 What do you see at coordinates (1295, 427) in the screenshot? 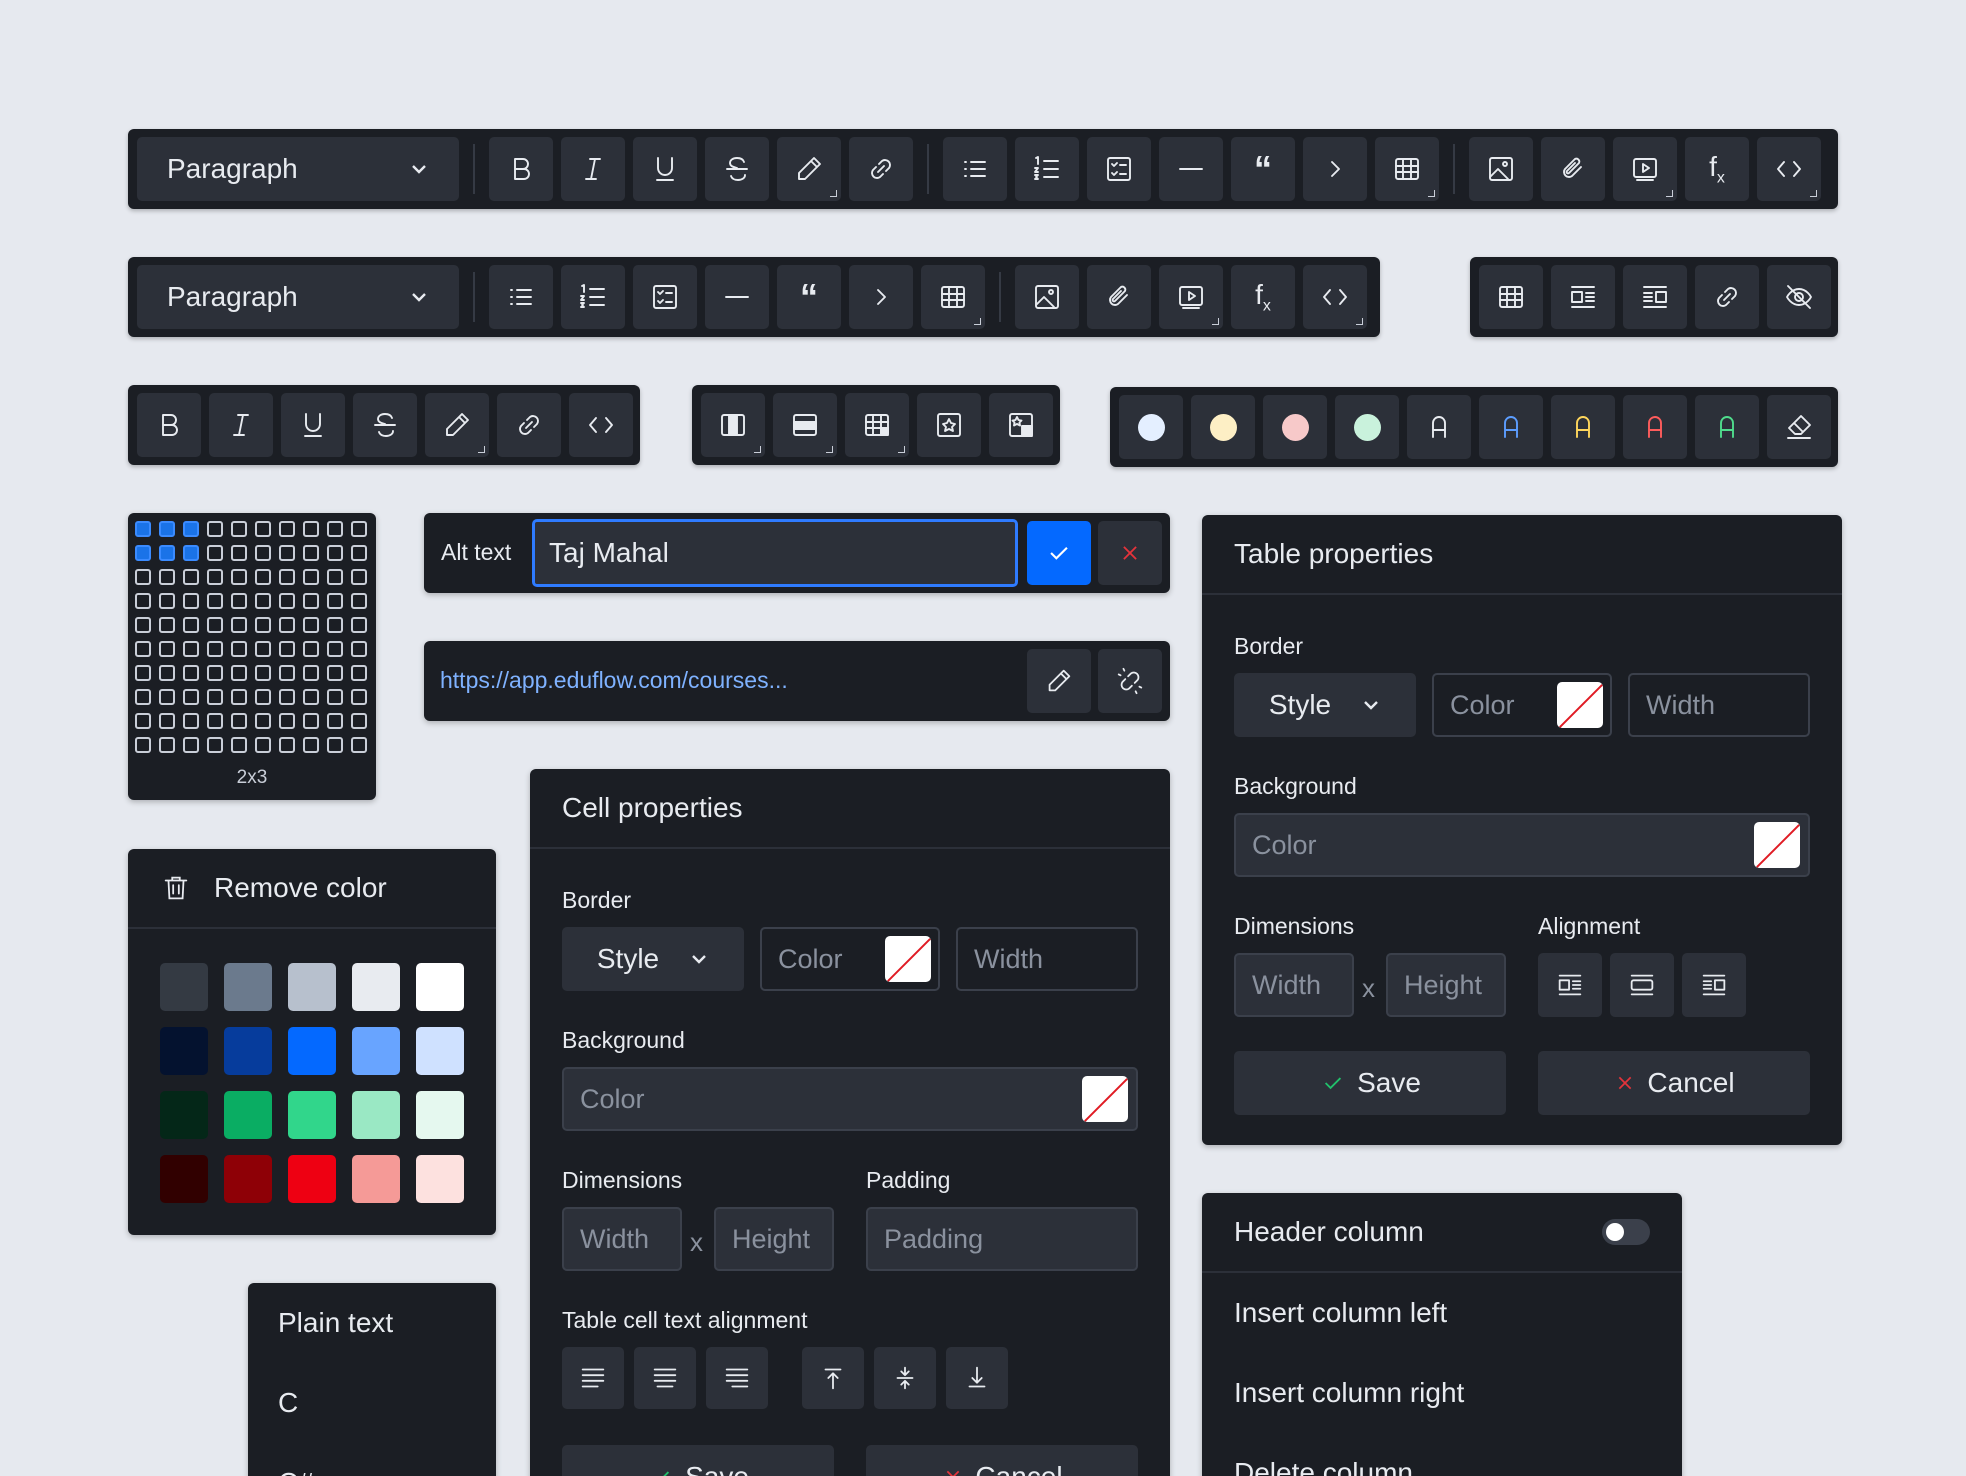
I see `highlight-red-button` at bounding box center [1295, 427].